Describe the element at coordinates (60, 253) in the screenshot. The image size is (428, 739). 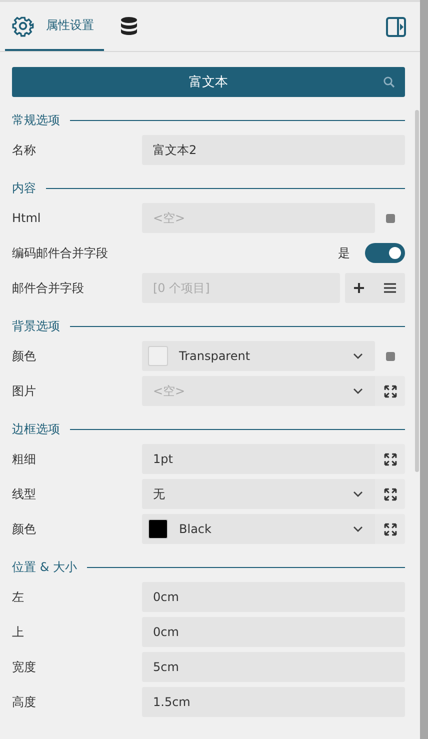
I see `field-label: 编码邮件合并字段` at that location.